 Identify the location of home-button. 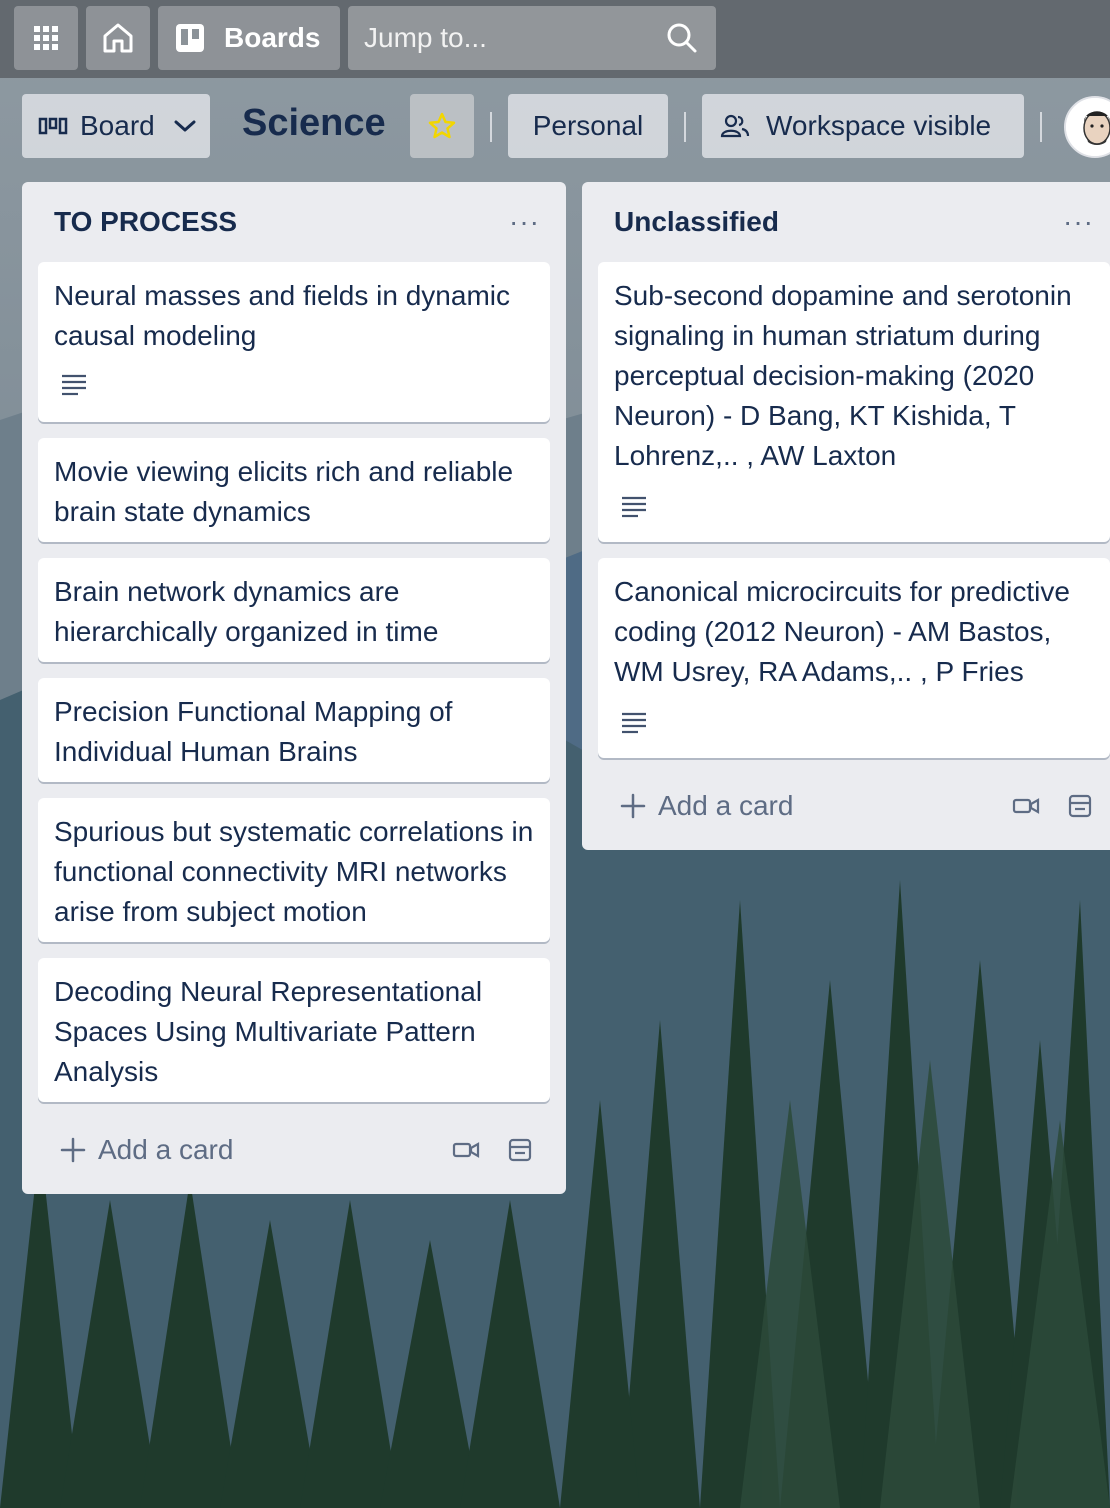
(118, 38).